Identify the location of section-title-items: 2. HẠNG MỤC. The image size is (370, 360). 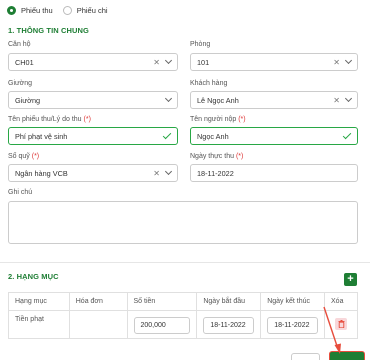
(33, 276).